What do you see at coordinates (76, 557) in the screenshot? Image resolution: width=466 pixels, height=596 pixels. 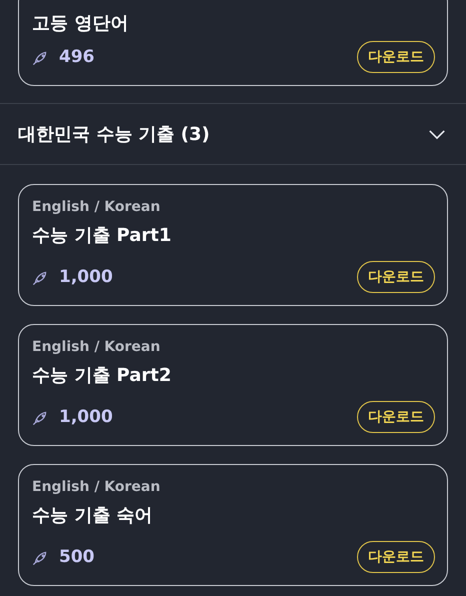 I see `price-text: 500` at bounding box center [76, 557].